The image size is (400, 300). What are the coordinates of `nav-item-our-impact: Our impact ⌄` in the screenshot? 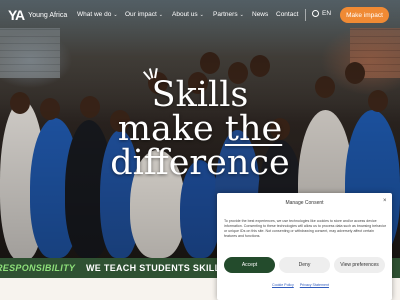 It's located at (144, 14).